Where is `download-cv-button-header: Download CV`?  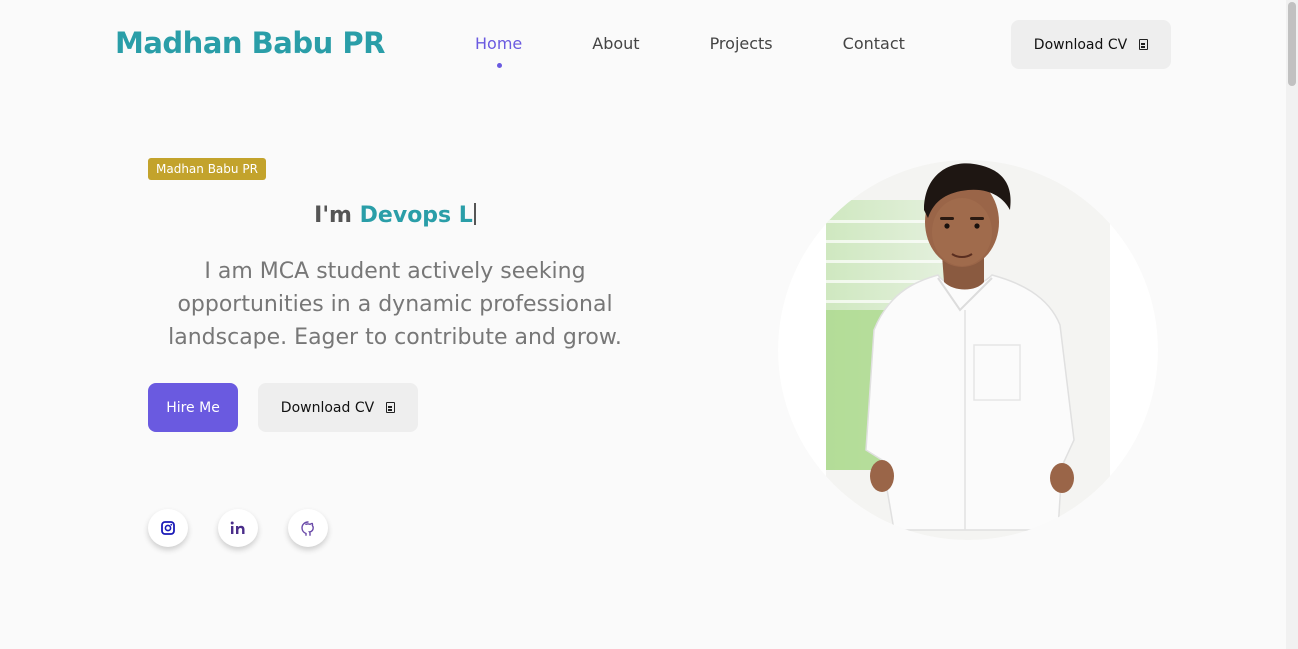 download-cv-button-header: Download CV is located at coordinates (1091, 44).